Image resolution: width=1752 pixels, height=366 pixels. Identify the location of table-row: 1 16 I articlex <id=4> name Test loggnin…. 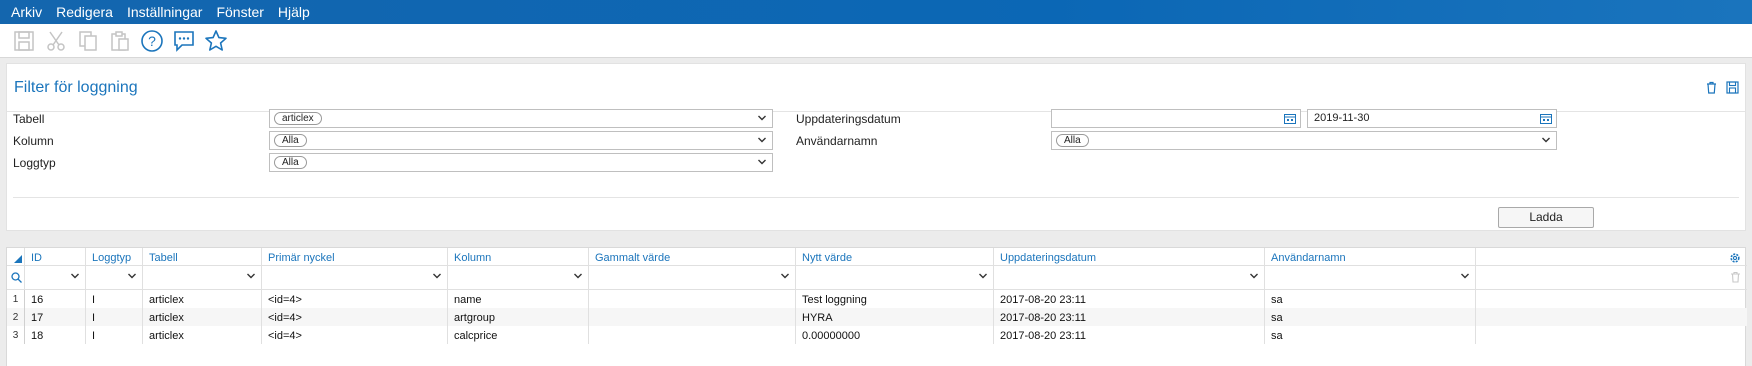
(877, 299).